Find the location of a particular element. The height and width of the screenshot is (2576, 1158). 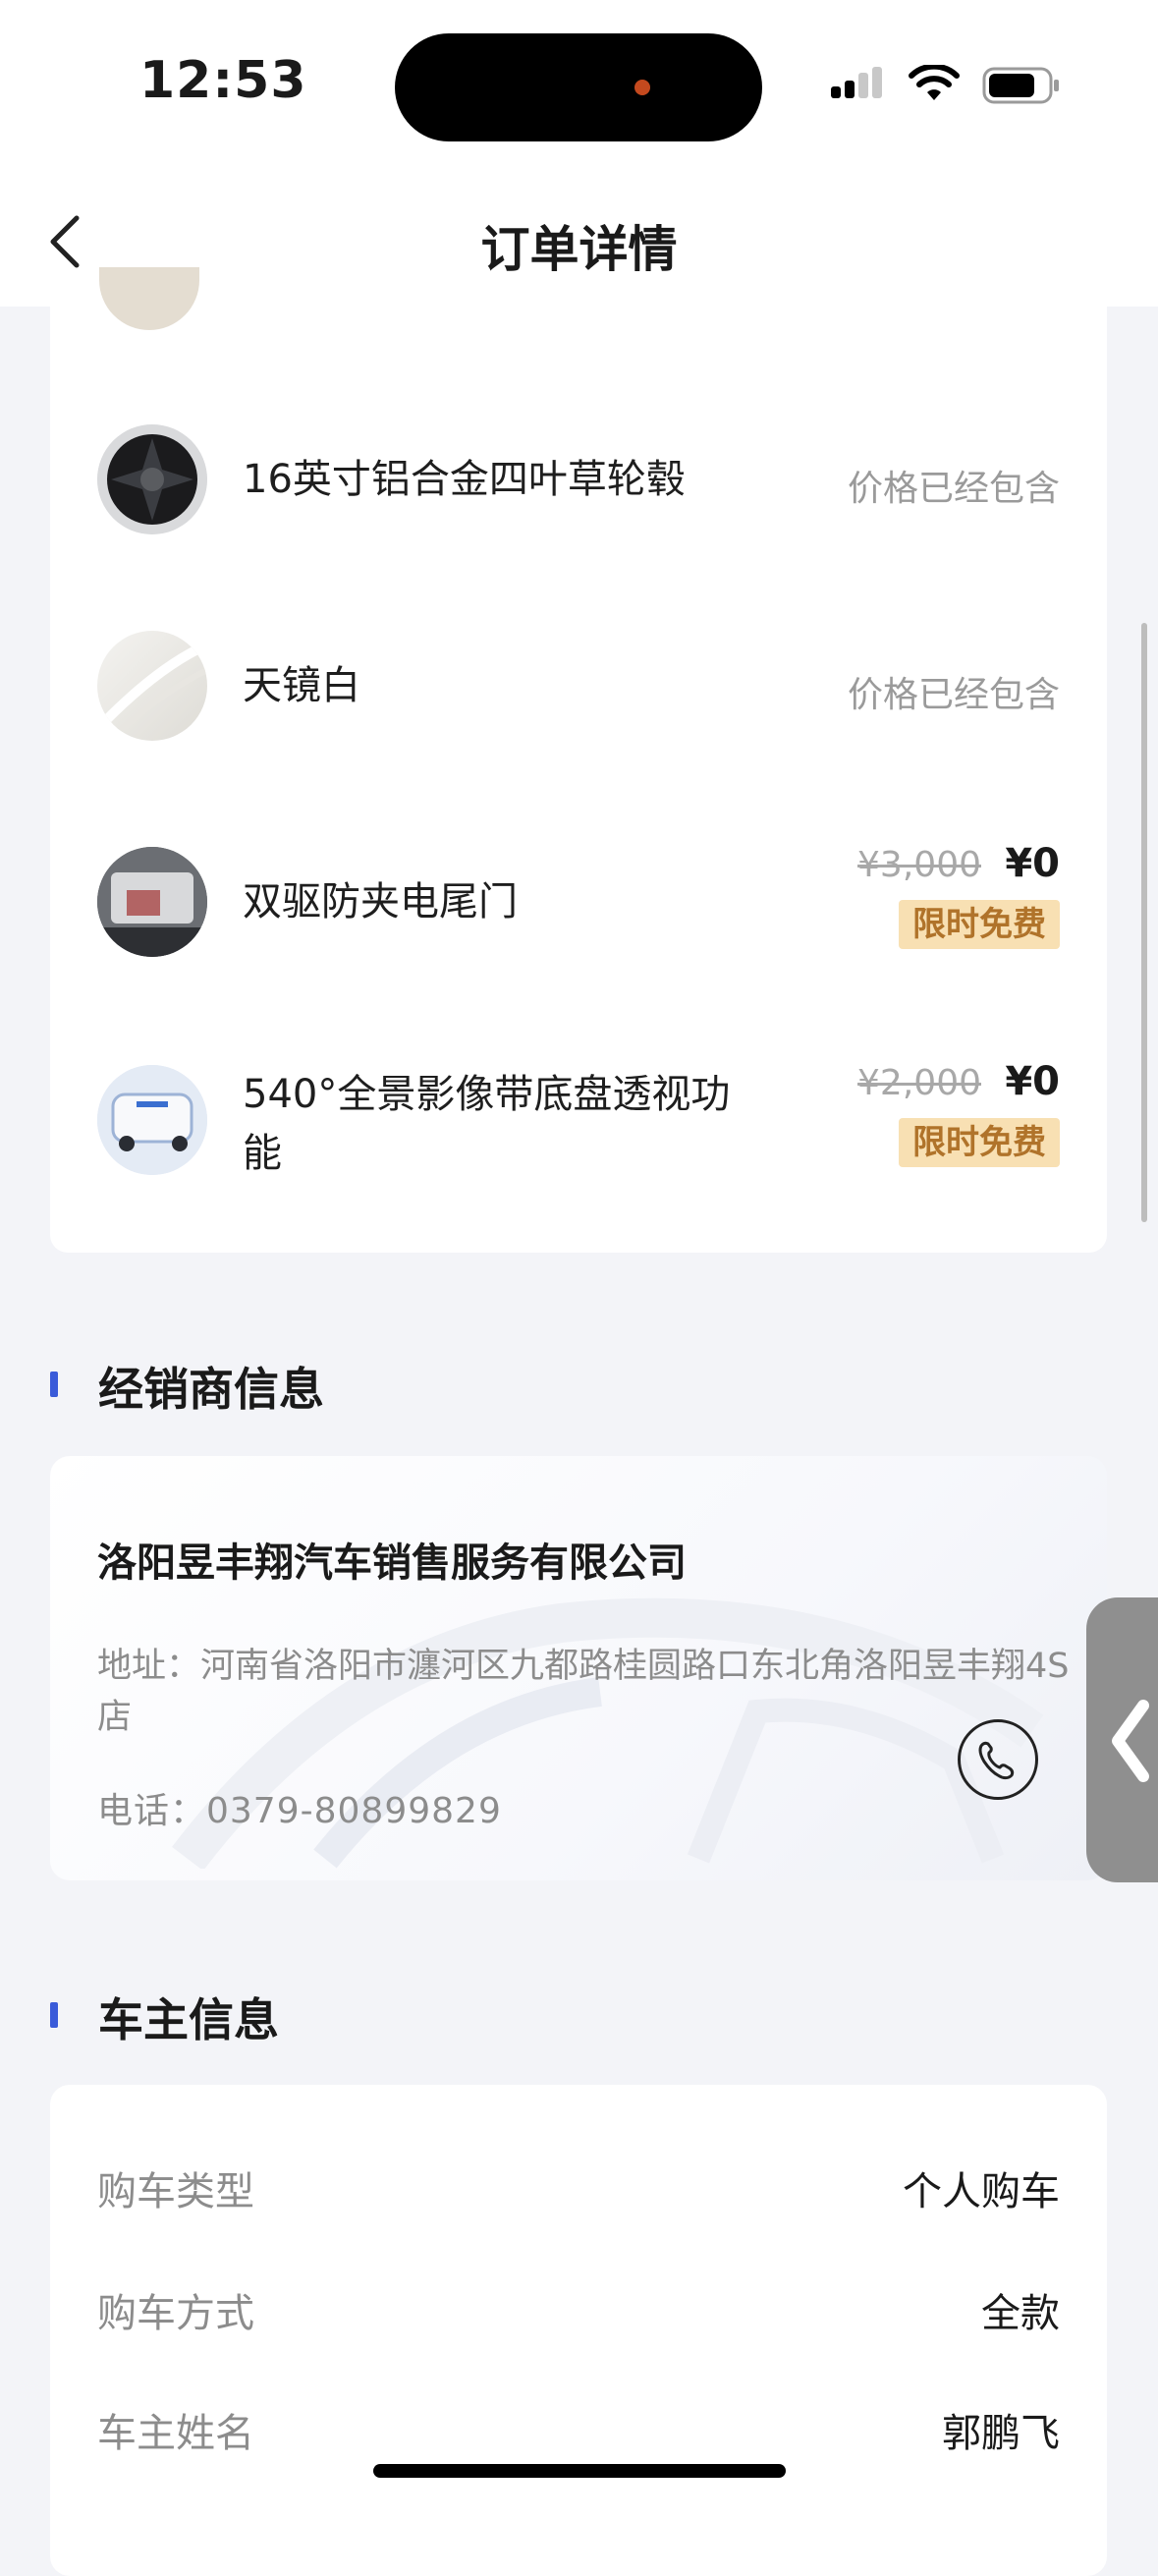

assistive-side-tab is located at coordinates (1122, 1739).